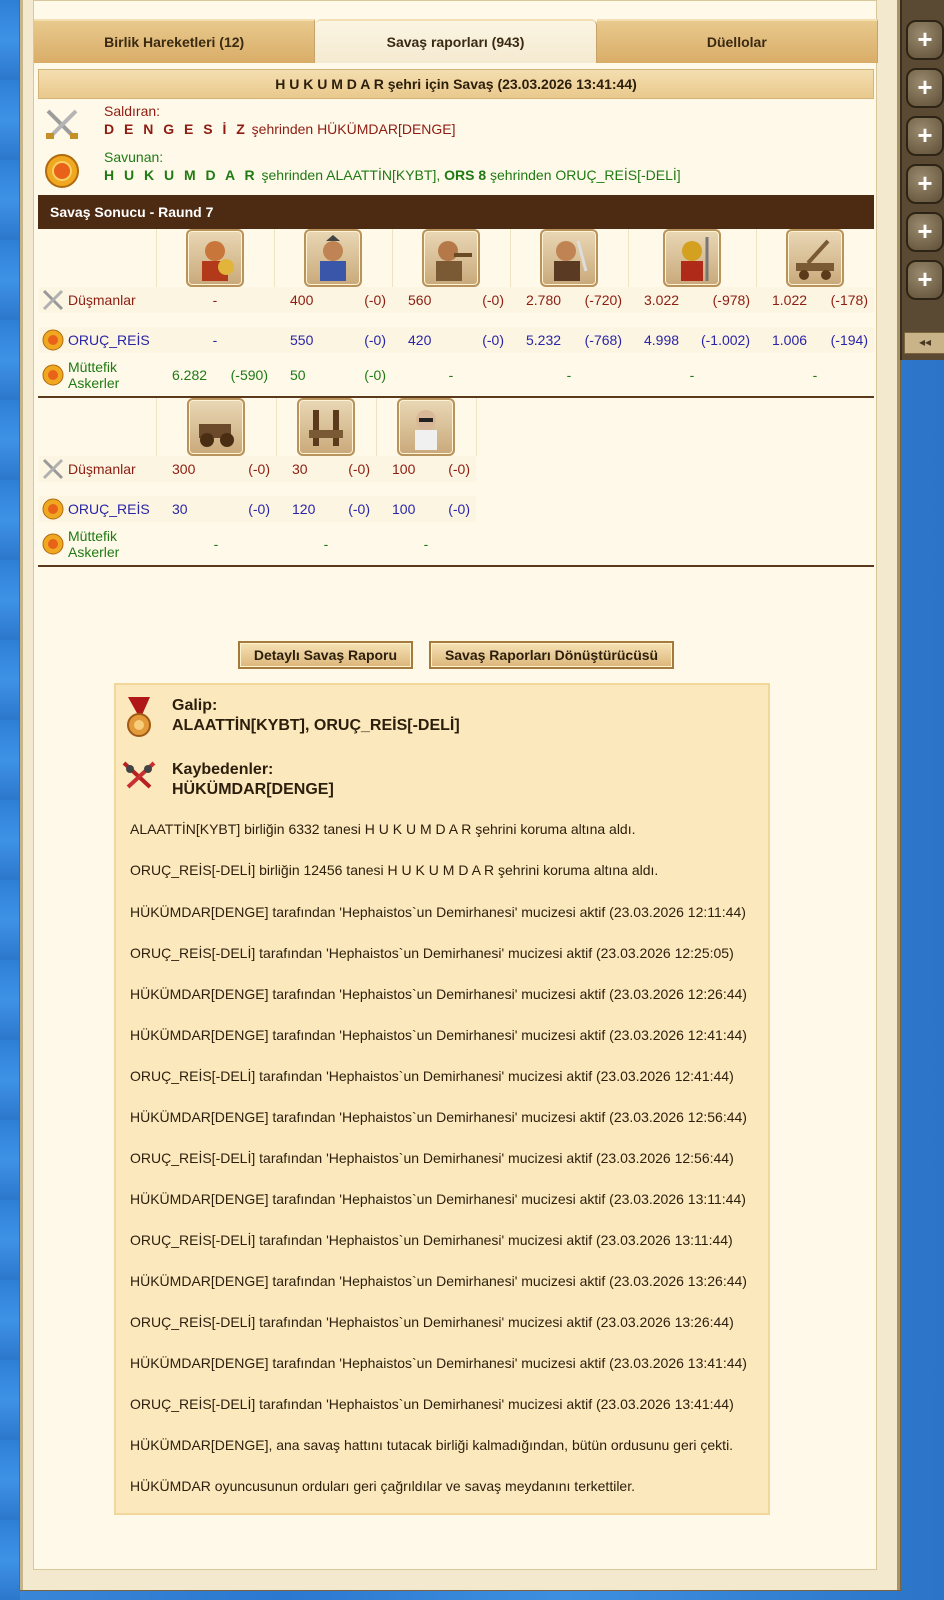 The image size is (944, 1600). Describe the element at coordinates (465, 175) in the screenshot. I see `defender-city2-link: ORS 8` at that location.